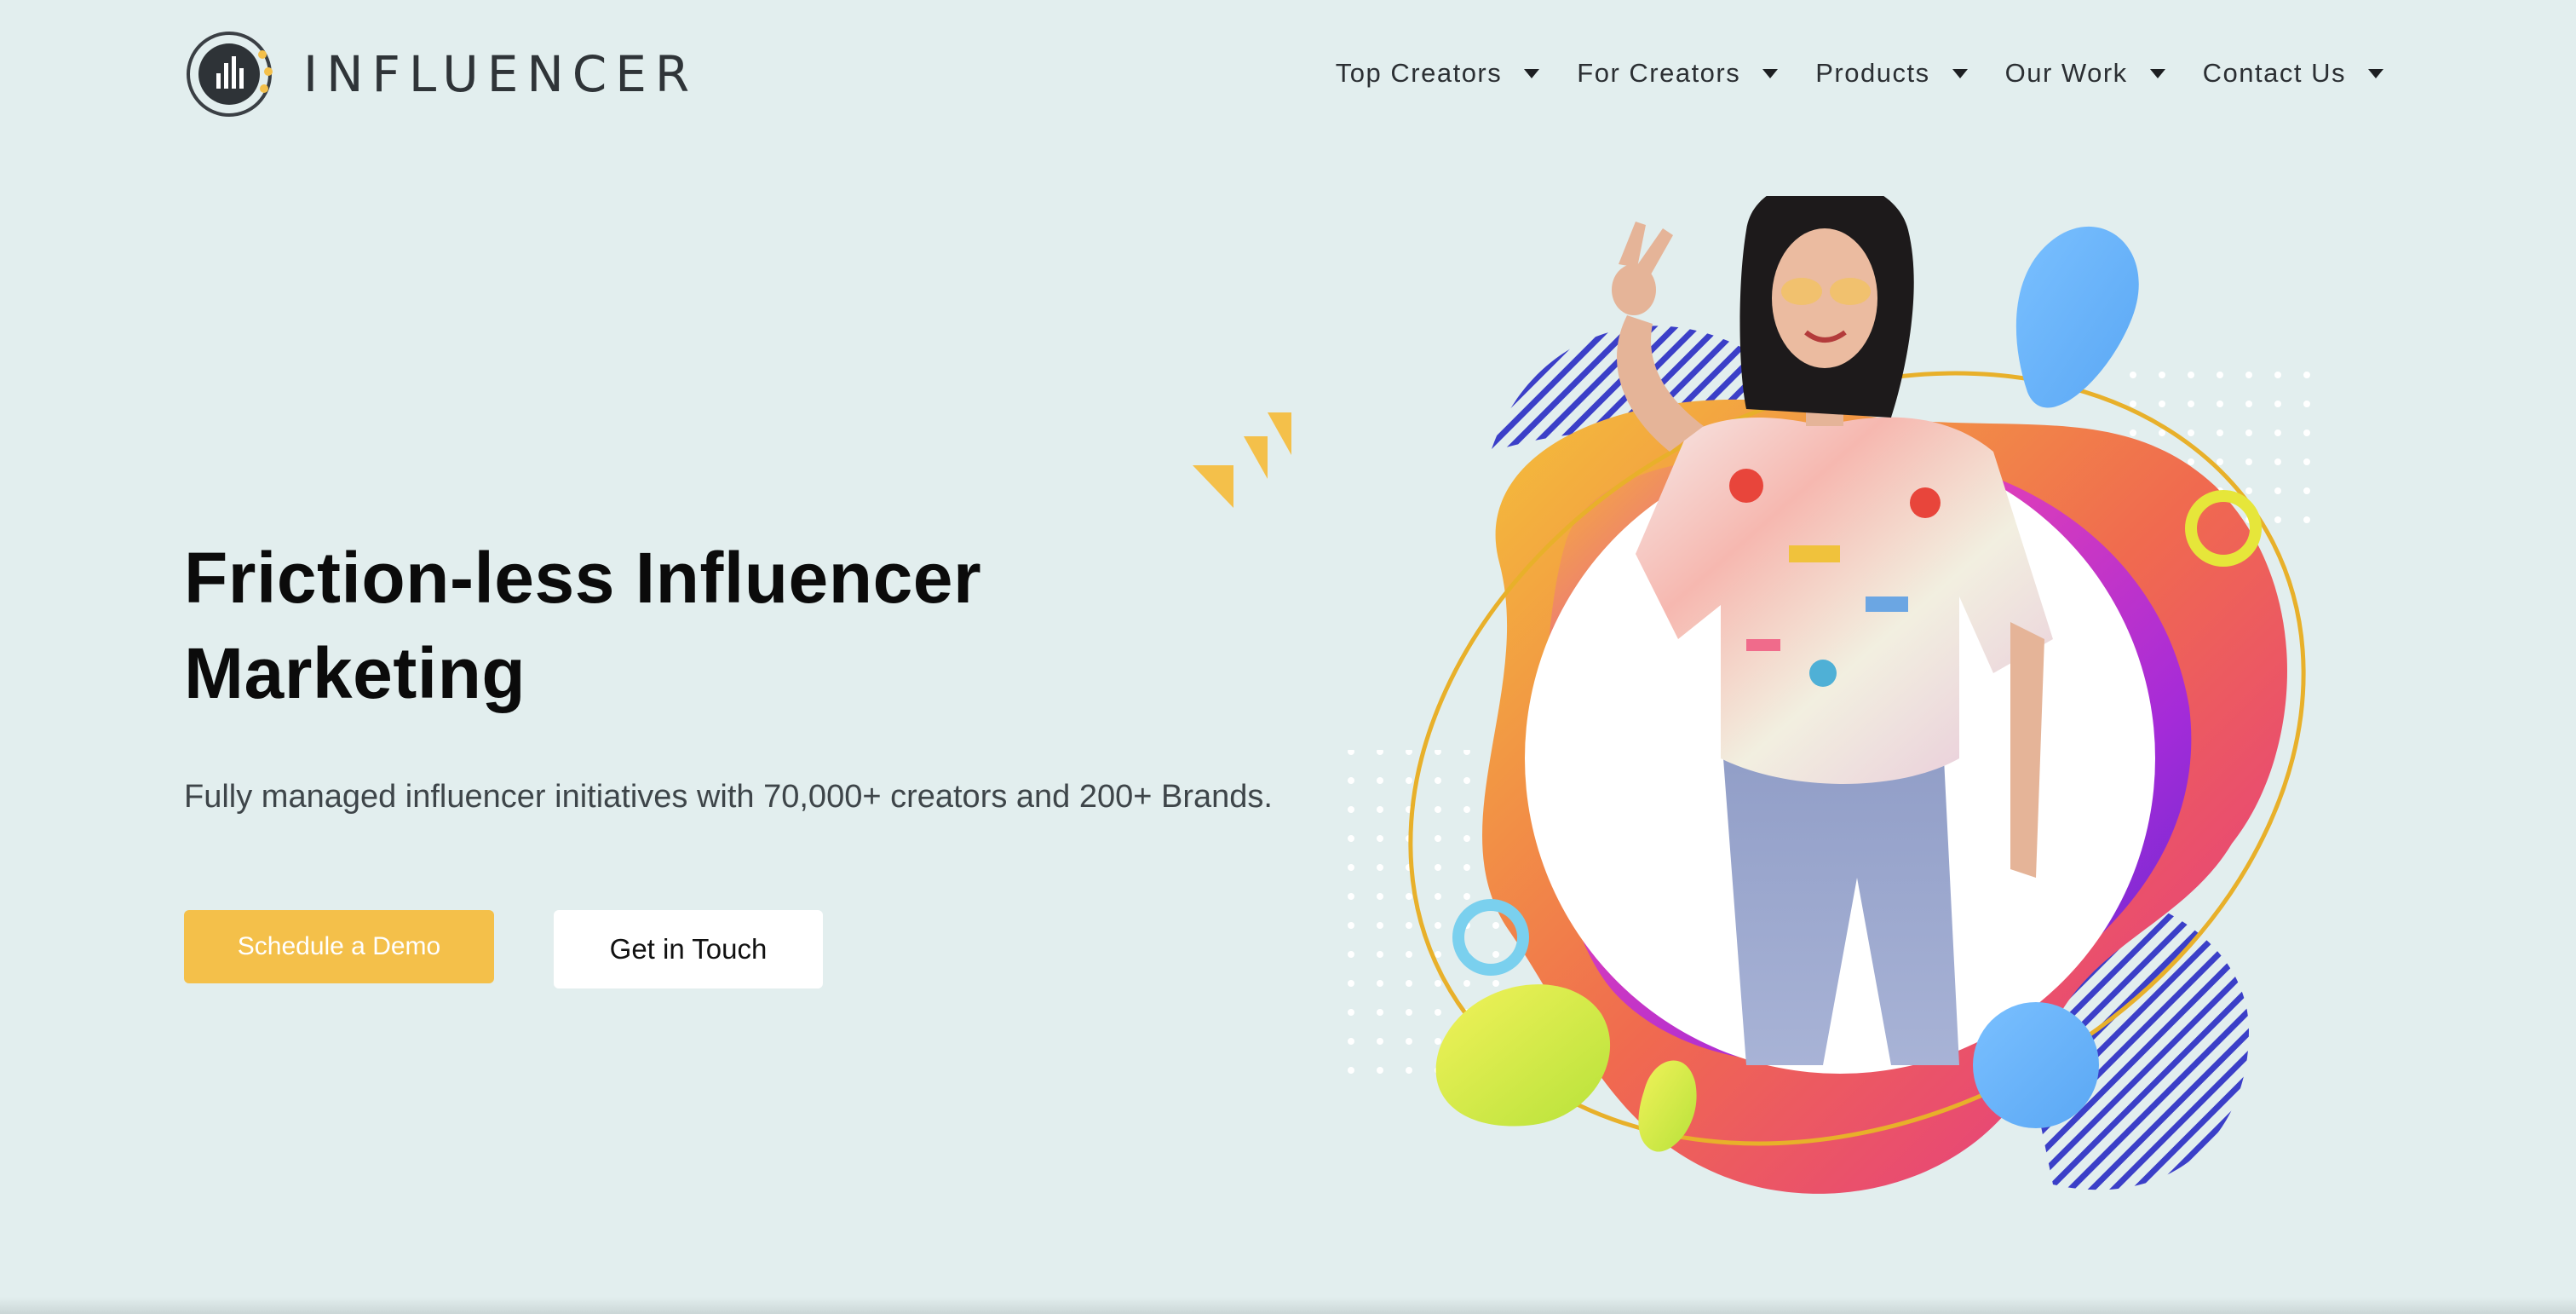 This screenshot has width=2576, height=1314. I want to click on nav-label: Contact Us, so click(2274, 73).